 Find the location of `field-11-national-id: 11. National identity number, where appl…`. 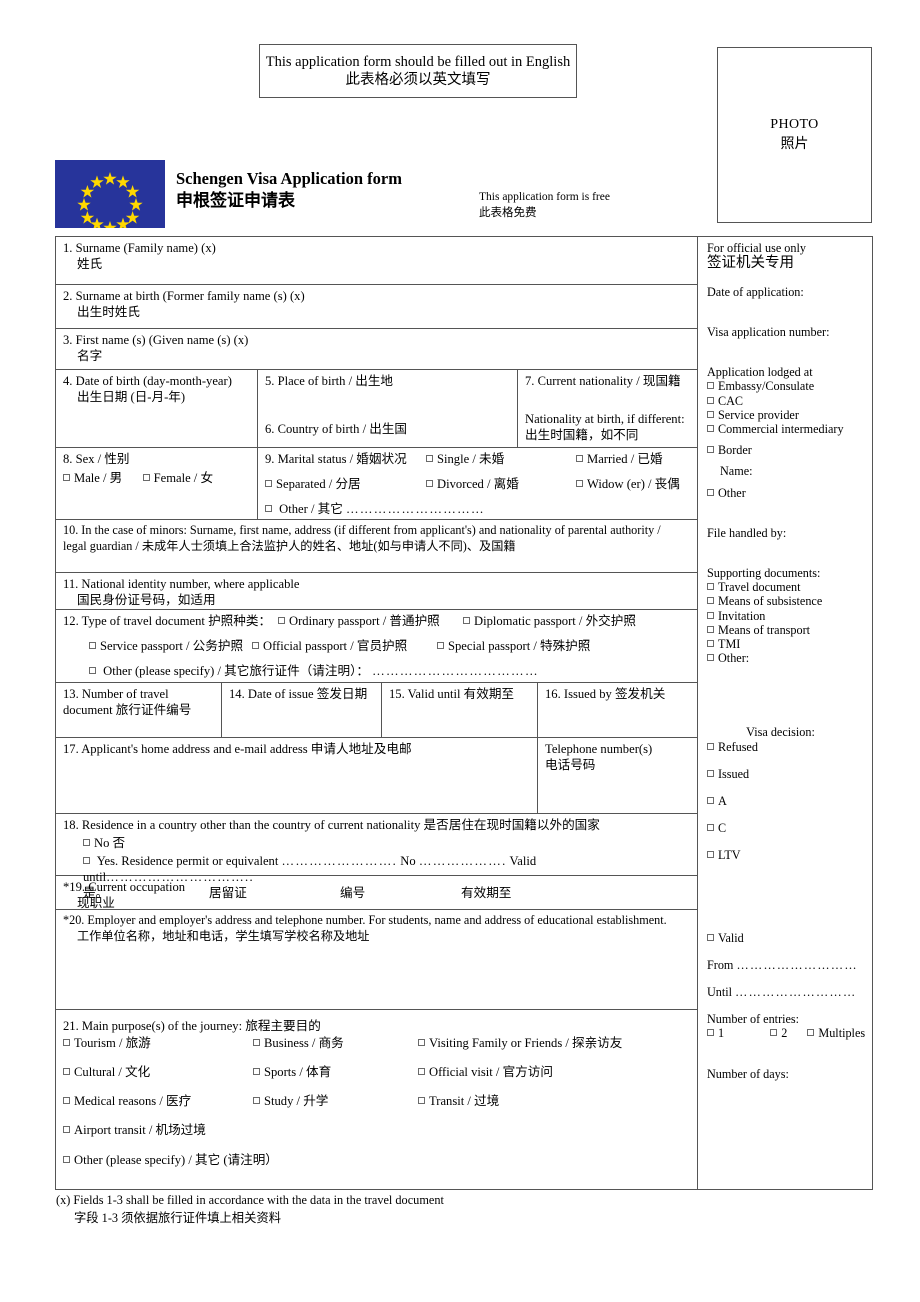

field-11-national-id: 11. National identity number, where appl… is located at coordinates (376, 591).